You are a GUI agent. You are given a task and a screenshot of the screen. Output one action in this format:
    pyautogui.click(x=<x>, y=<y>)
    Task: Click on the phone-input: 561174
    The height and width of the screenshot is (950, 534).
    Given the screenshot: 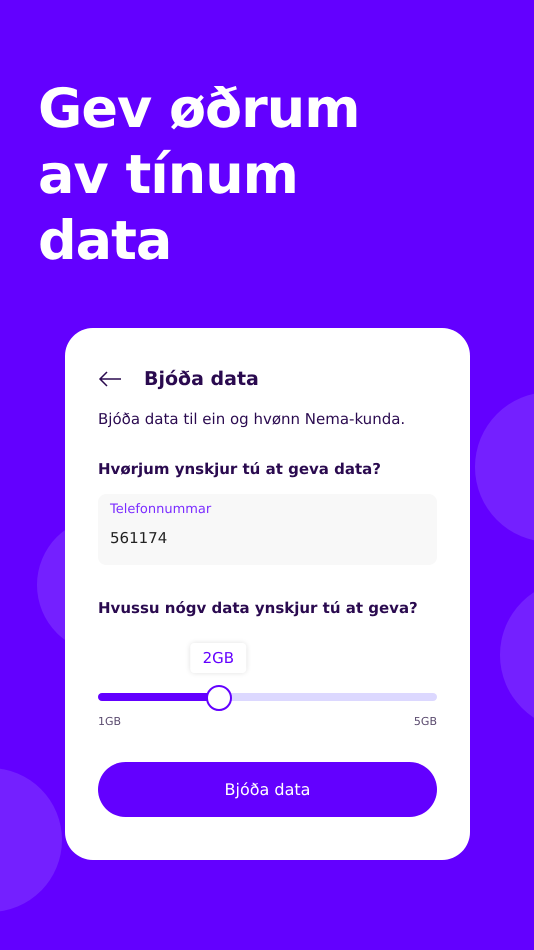 What is the action you would take?
    pyautogui.click(x=267, y=538)
    